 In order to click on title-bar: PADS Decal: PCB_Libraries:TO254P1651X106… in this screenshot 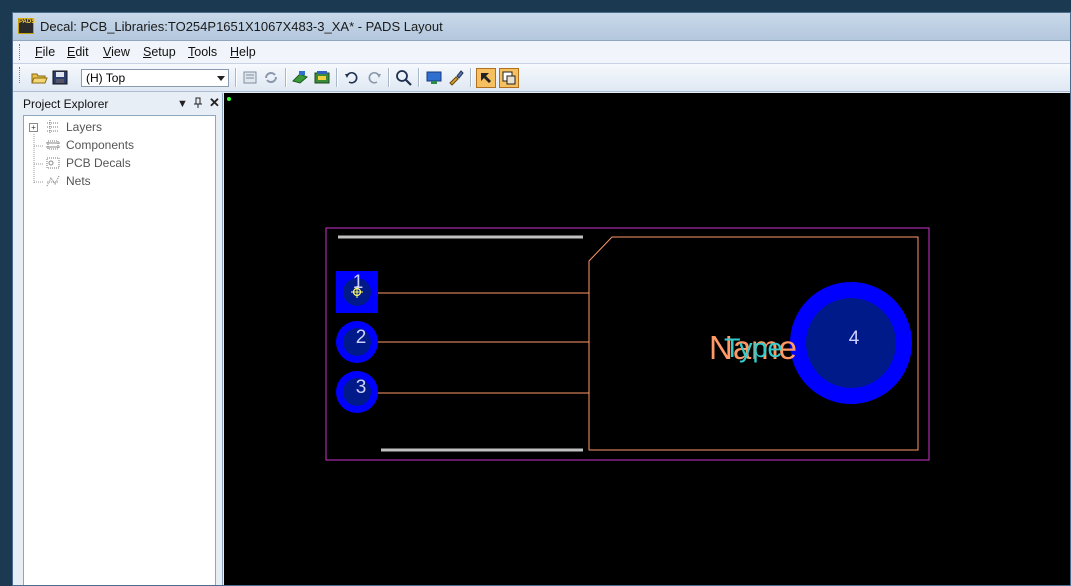, I will do `click(541, 27)`.